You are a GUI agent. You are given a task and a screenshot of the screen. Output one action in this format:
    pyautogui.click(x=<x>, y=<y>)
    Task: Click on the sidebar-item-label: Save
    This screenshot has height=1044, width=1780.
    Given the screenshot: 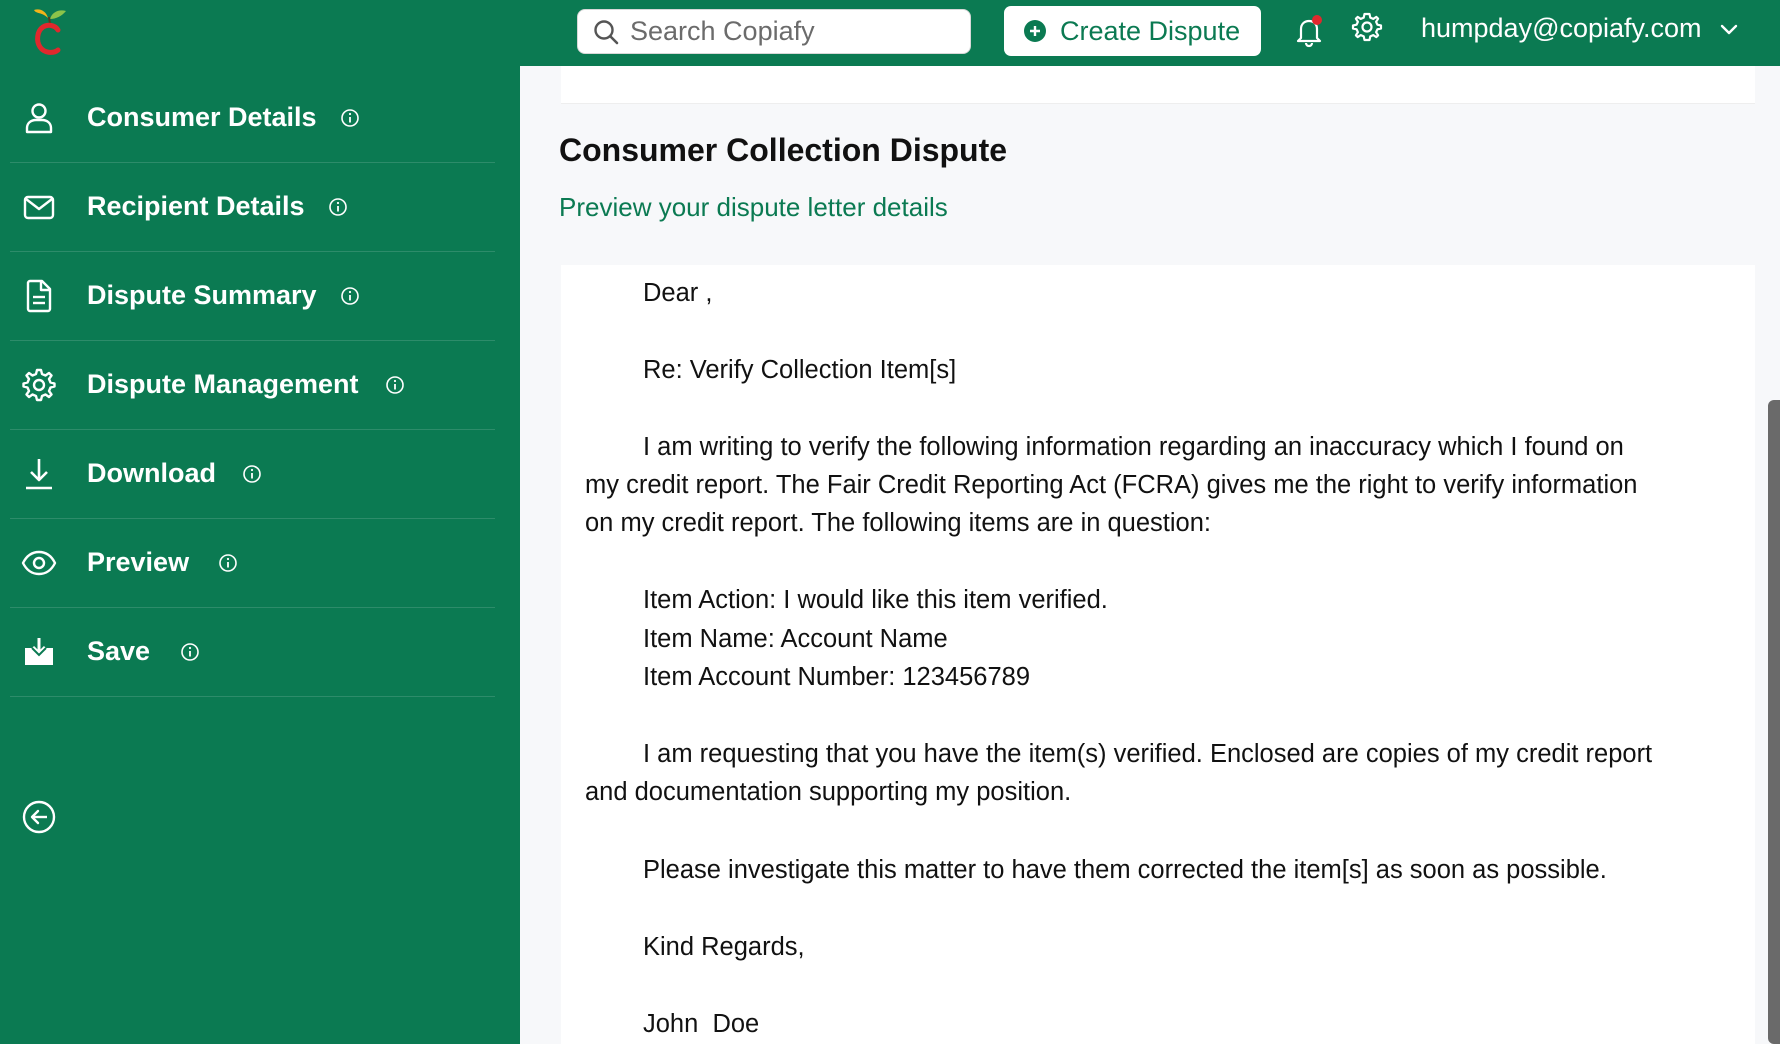 What is the action you would take?
    pyautogui.click(x=119, y=651)
    